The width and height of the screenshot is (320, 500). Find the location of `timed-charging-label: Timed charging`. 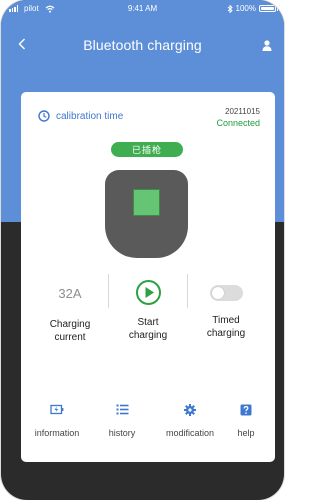

timed-charging-label: Timed charging is located at coordinates (226, 327).